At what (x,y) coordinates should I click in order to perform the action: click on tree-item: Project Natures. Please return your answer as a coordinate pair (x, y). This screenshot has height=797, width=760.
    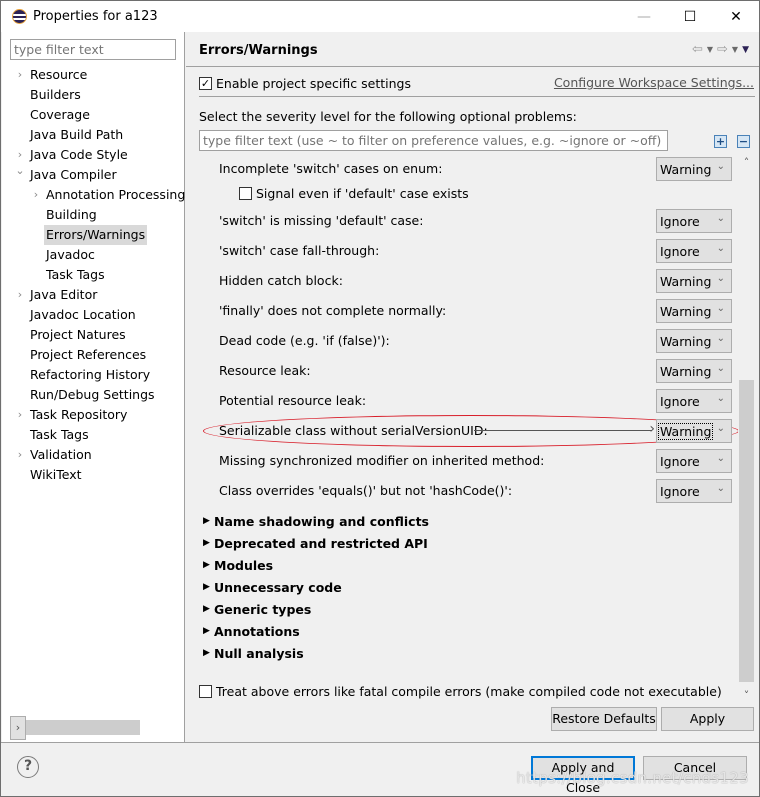
    Looking at the image, I should click on (93, 335).